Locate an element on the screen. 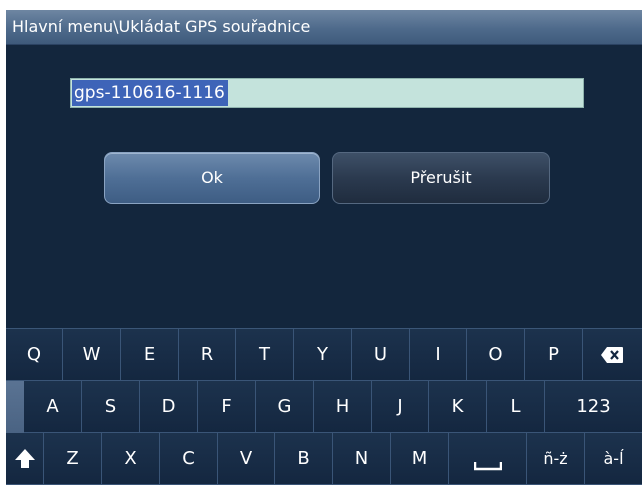 The image size is (642, 485). waypoint-name-value: gps-110616-1116 is located at coordinates (150, 93).